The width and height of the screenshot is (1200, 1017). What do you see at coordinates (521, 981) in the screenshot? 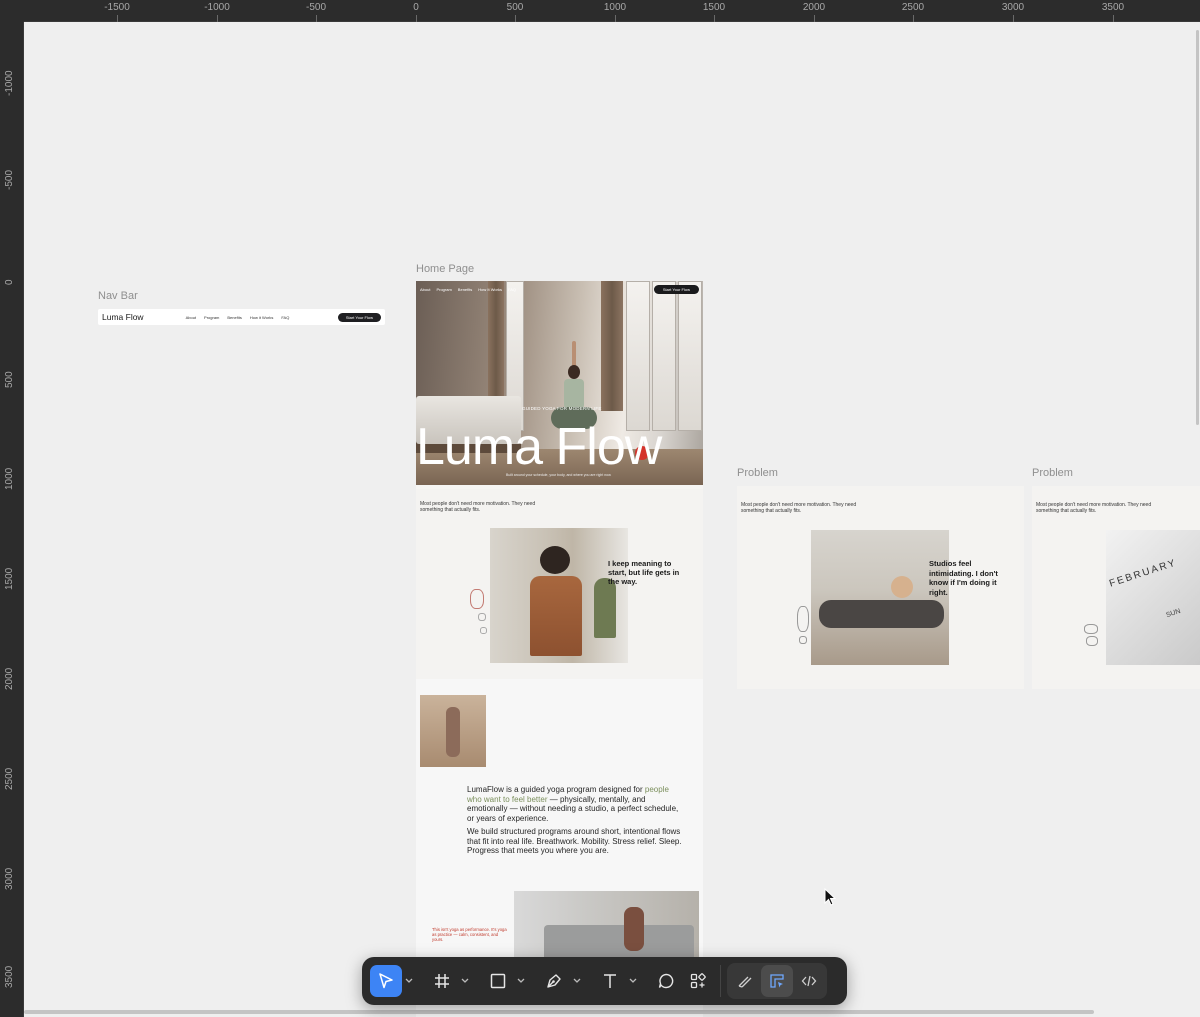
I see `shape-tool-chevron-down-icon` at bounding box center [521, 981].